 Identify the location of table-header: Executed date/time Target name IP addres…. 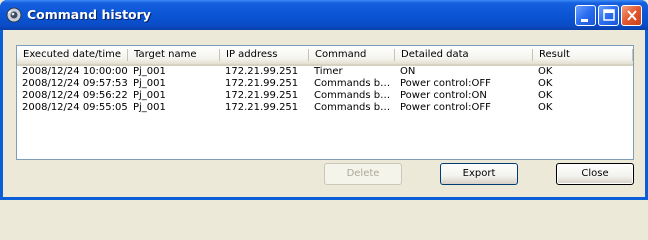
(325, 56).